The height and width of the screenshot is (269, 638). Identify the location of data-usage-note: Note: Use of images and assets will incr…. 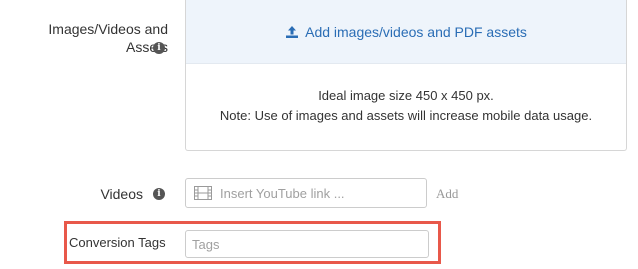
(406, 115).